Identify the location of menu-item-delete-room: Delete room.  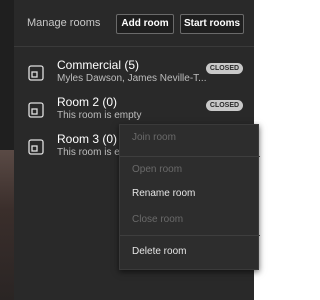
(190, 252).